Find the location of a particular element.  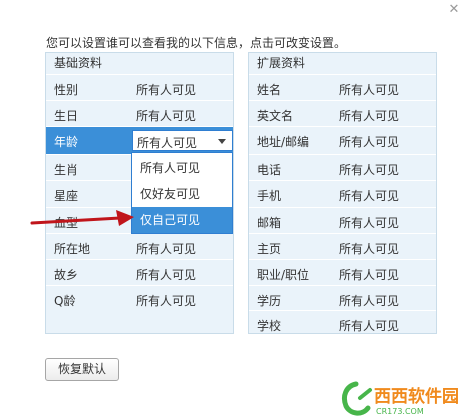

ext-row-name: 姓名 所有人可见 is located at coordinates (342, 88).